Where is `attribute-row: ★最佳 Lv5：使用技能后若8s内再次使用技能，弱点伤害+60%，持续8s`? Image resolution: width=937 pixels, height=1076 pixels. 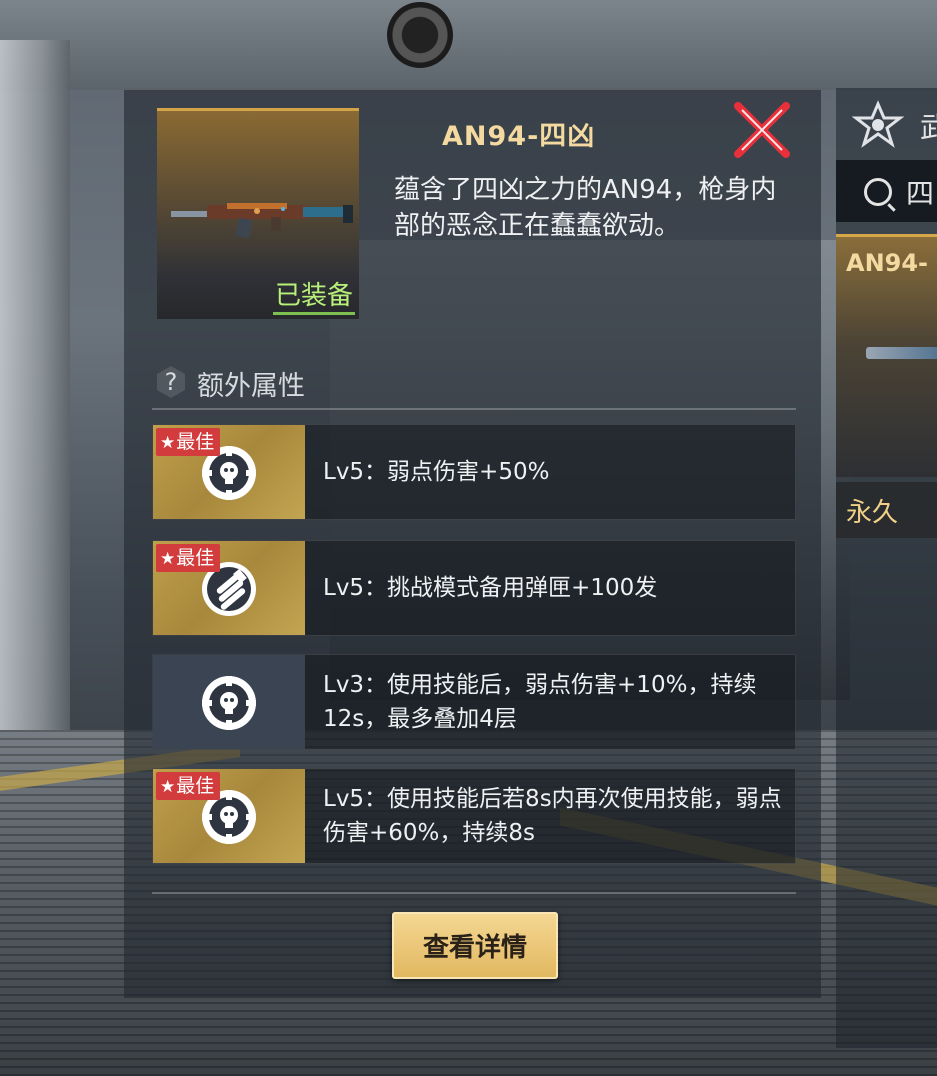 attribute-row: ★最佳 Lv5：使用技能后若8s内再次使用技能，弱点伤害+60%，持续8s is located at coordinates (474, 816).